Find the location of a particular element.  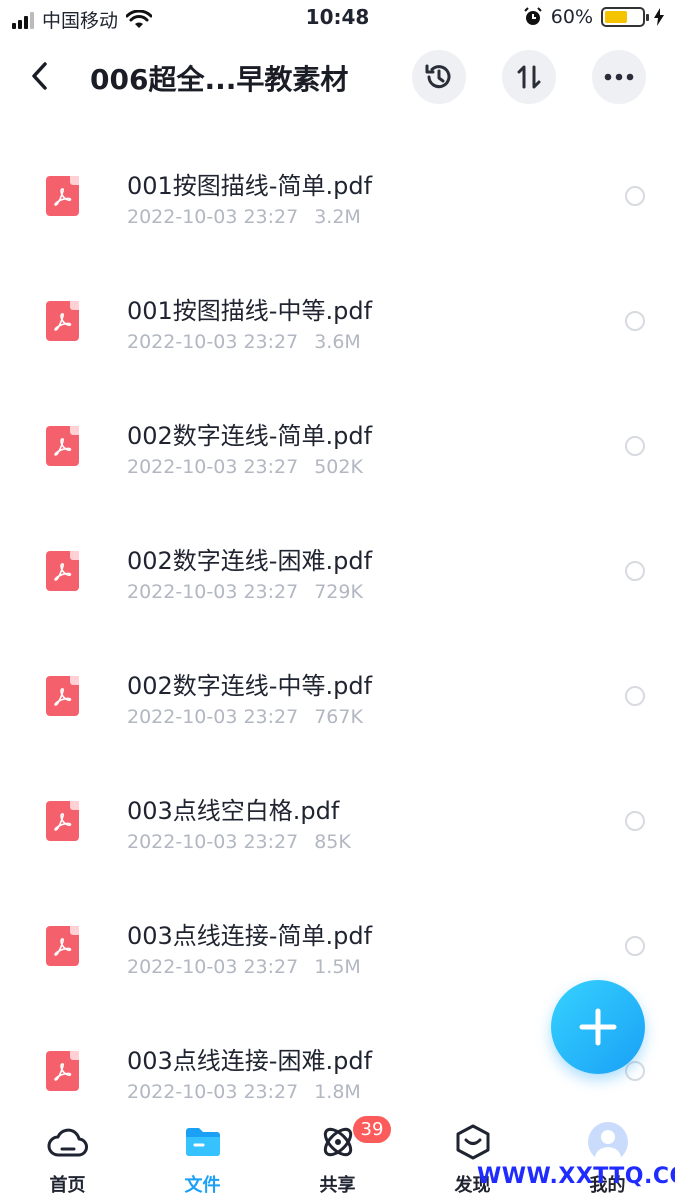

file-name: 003点线连接-简单.pdf is located at coordinates (250, 936).